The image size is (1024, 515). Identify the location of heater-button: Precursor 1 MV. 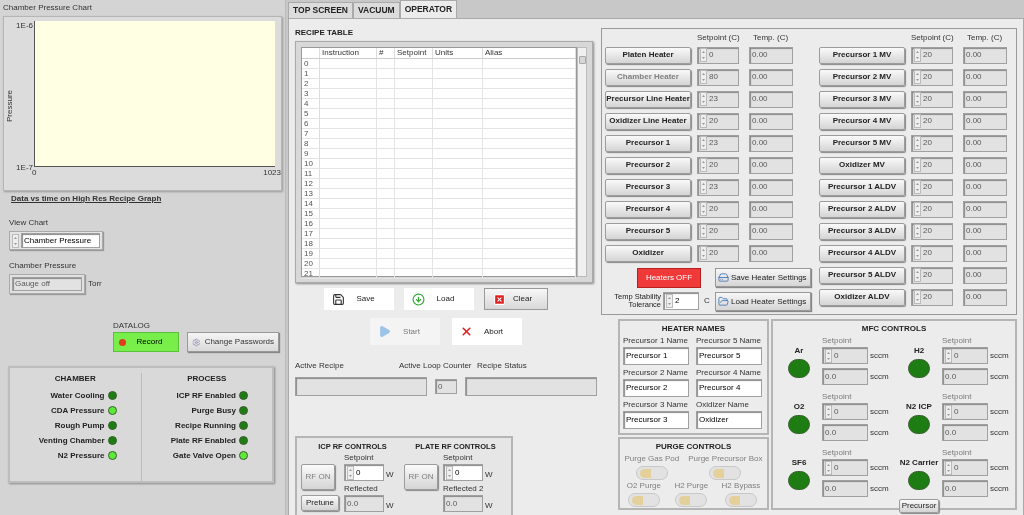
(862, 55).